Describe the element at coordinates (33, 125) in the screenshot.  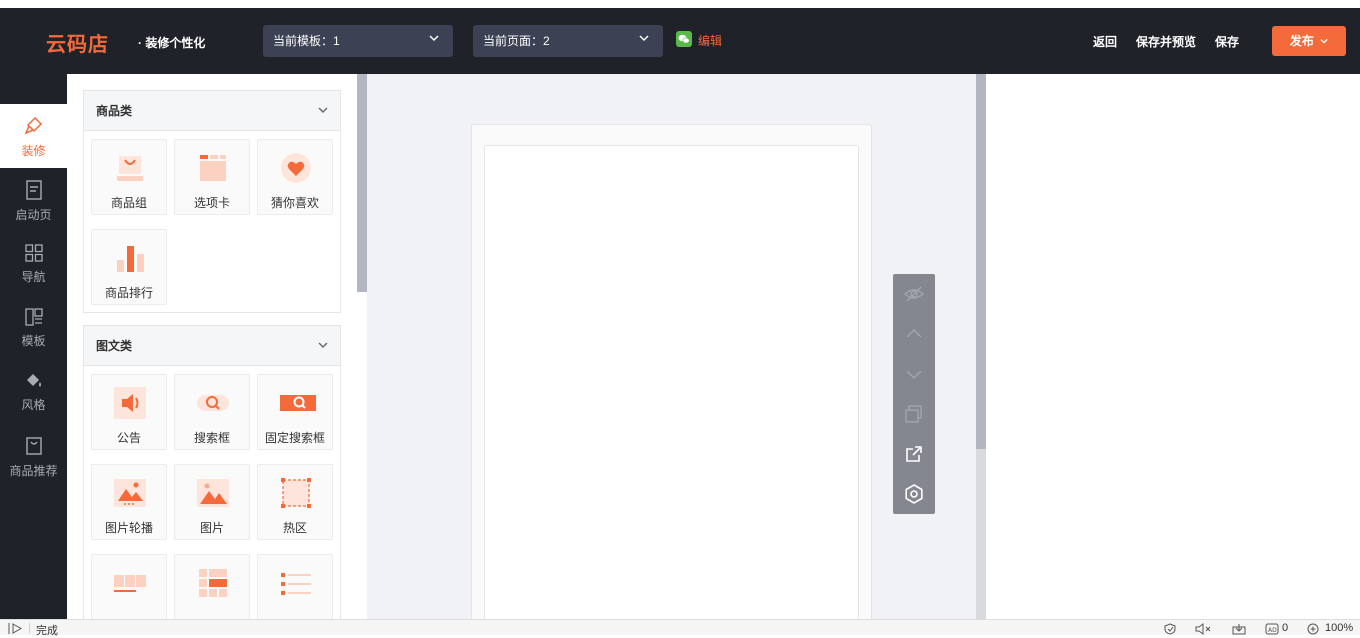
I see `brush-icon` at that location.